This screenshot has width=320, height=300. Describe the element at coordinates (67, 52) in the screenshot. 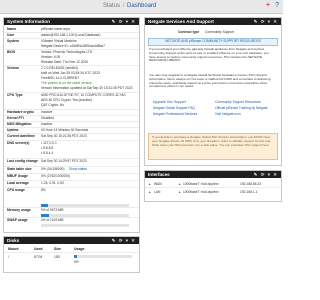

I see `sysinfo-value: Vendor: Phoenix Technologies LTD` at that location.